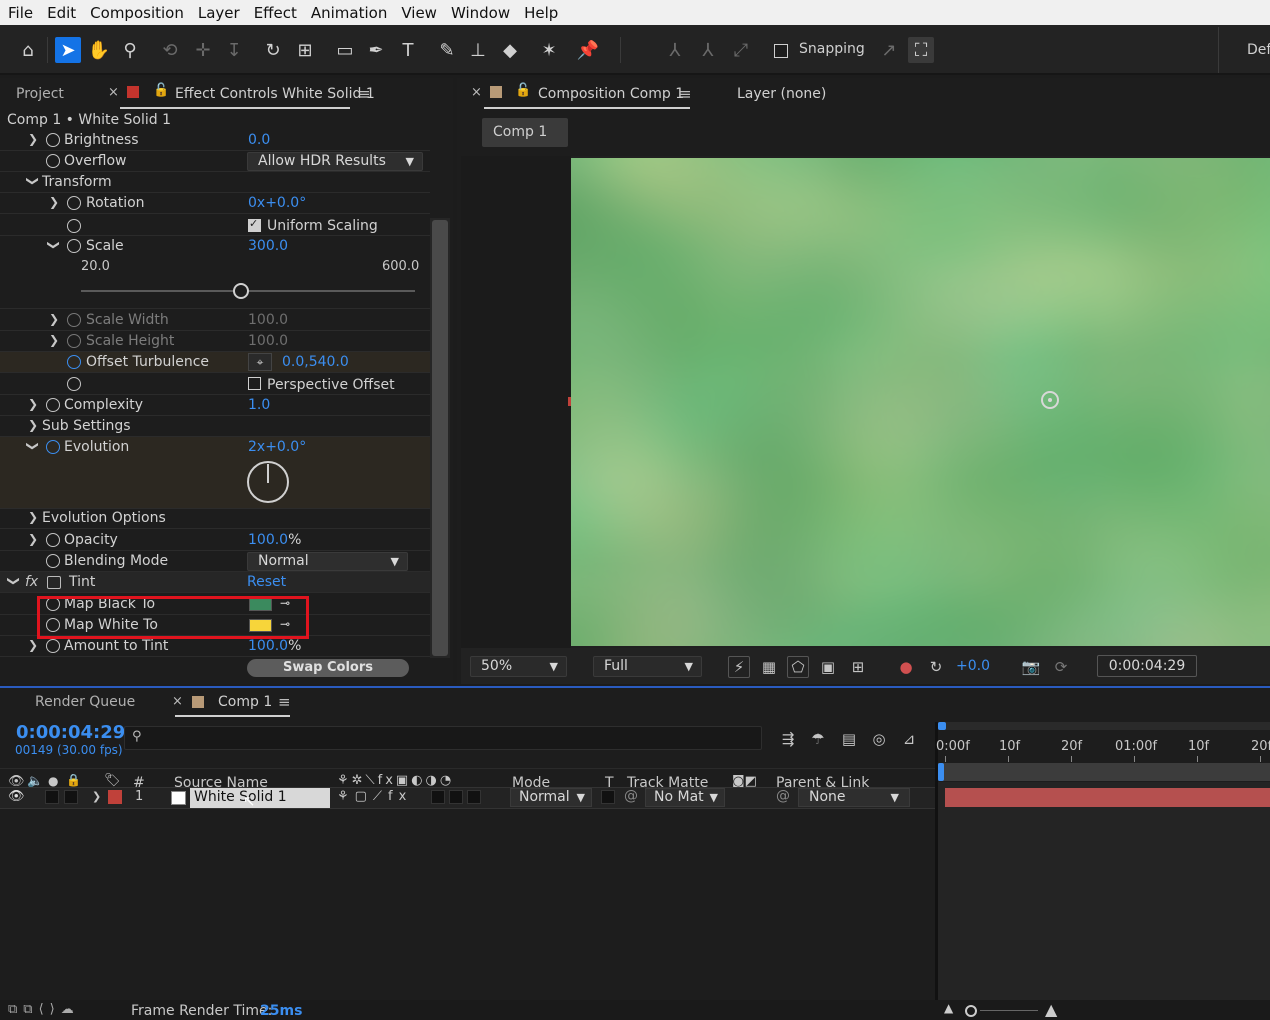 Image resolution: width=1270 pixels, height=1020 pixels. I want to click on track-matte-dropdown: No Mat ▼, so click(685, 797).